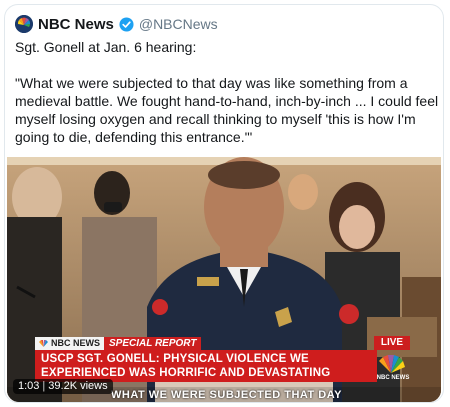 Image resolution: width=450 pixels, height=407 pixels. Describe the element at coordinates (227, 395) in the screenshot. I see `closed-caption: WHAT WE WERE SUBJECTED THAT DAY` at that location.